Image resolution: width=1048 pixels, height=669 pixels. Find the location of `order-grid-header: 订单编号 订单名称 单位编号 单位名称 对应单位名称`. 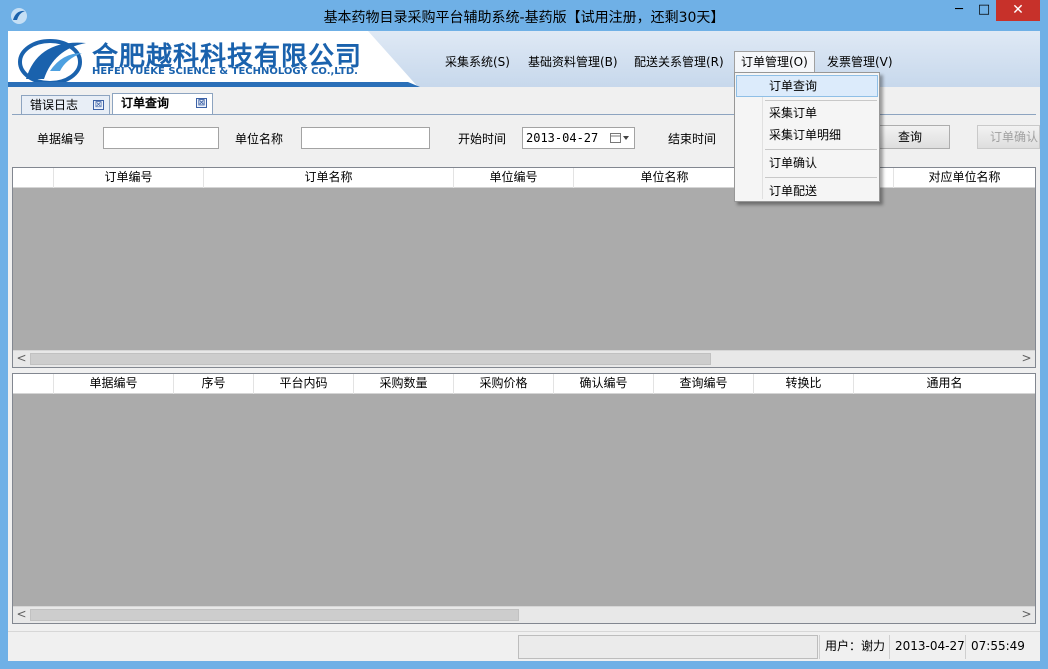

order-grid-header: 订单编号 订单名称 单位编号 单位名称 对应单位名称 is located at coordinates (524, 178).